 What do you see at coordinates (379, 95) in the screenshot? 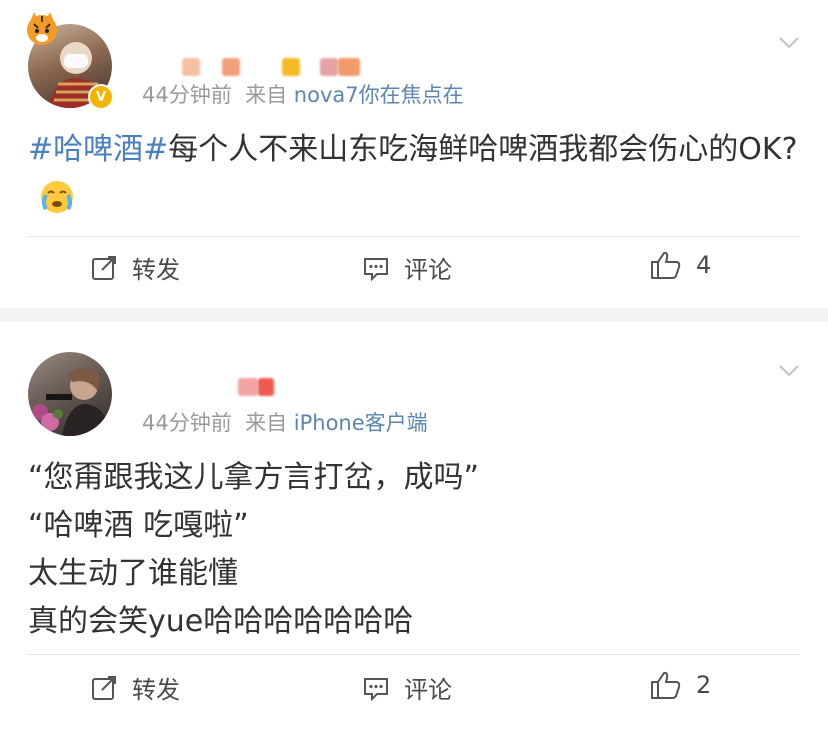
I see `post-source: nova7你在焦点在` at bounding box center [379, 95].